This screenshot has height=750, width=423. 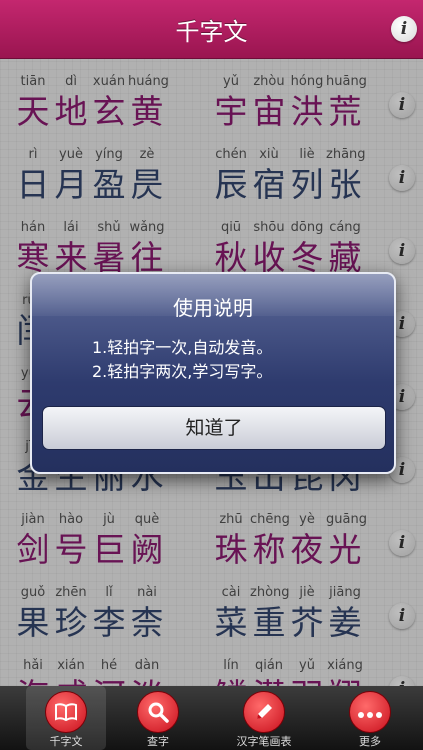 What do you see at coordinates (158, 712) in the screenshot?
I see `search-icon` at bounding box center [158, 712].